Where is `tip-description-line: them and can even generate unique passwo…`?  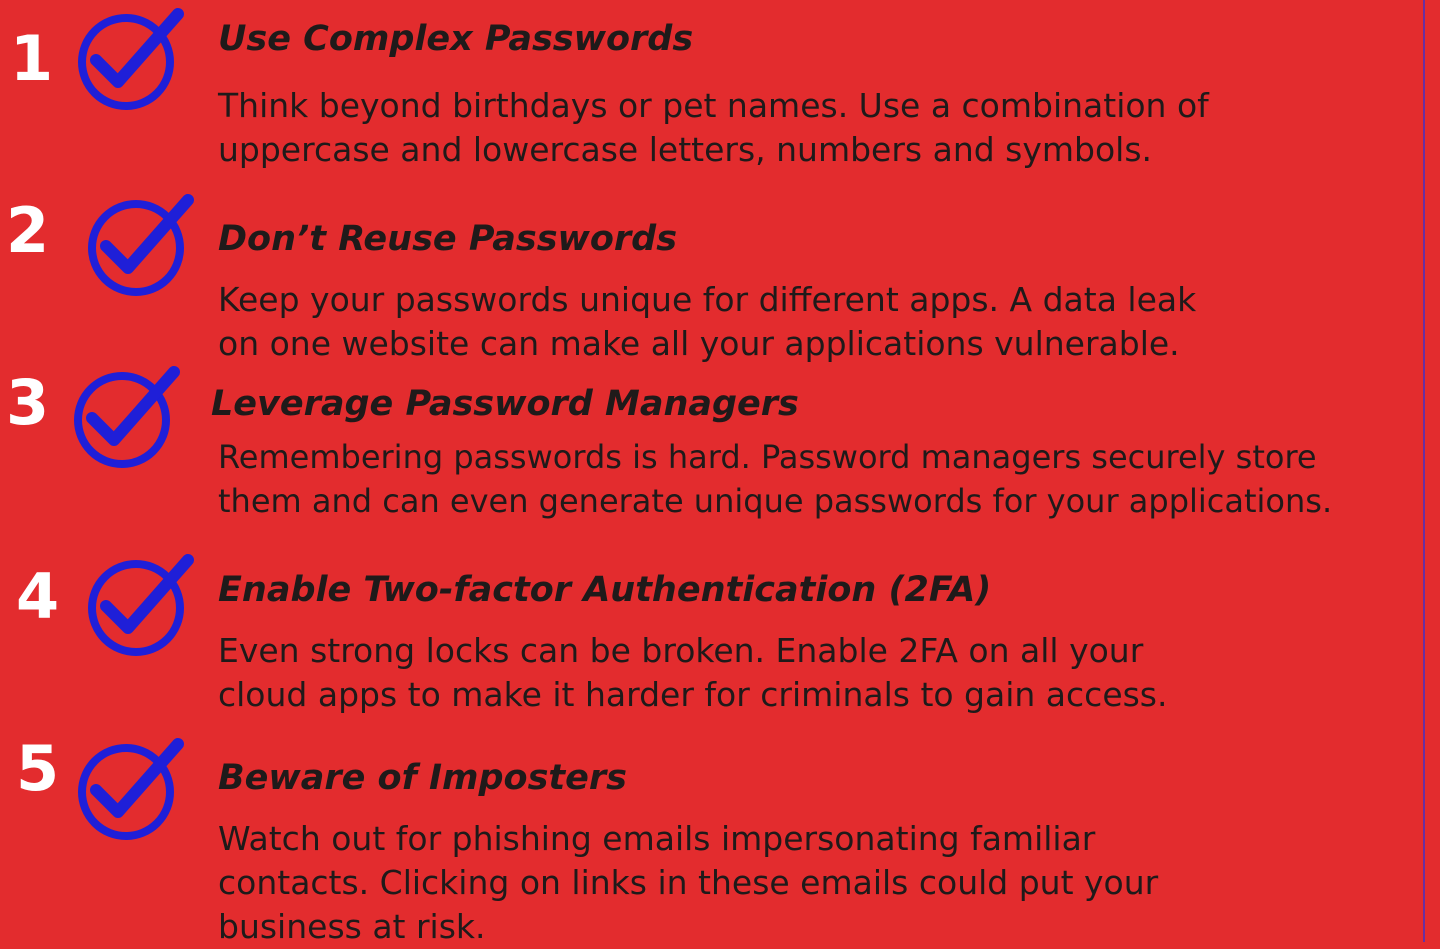 tip-description-line: them and can even generate unique passwo… is located at coordinates (775, 501).